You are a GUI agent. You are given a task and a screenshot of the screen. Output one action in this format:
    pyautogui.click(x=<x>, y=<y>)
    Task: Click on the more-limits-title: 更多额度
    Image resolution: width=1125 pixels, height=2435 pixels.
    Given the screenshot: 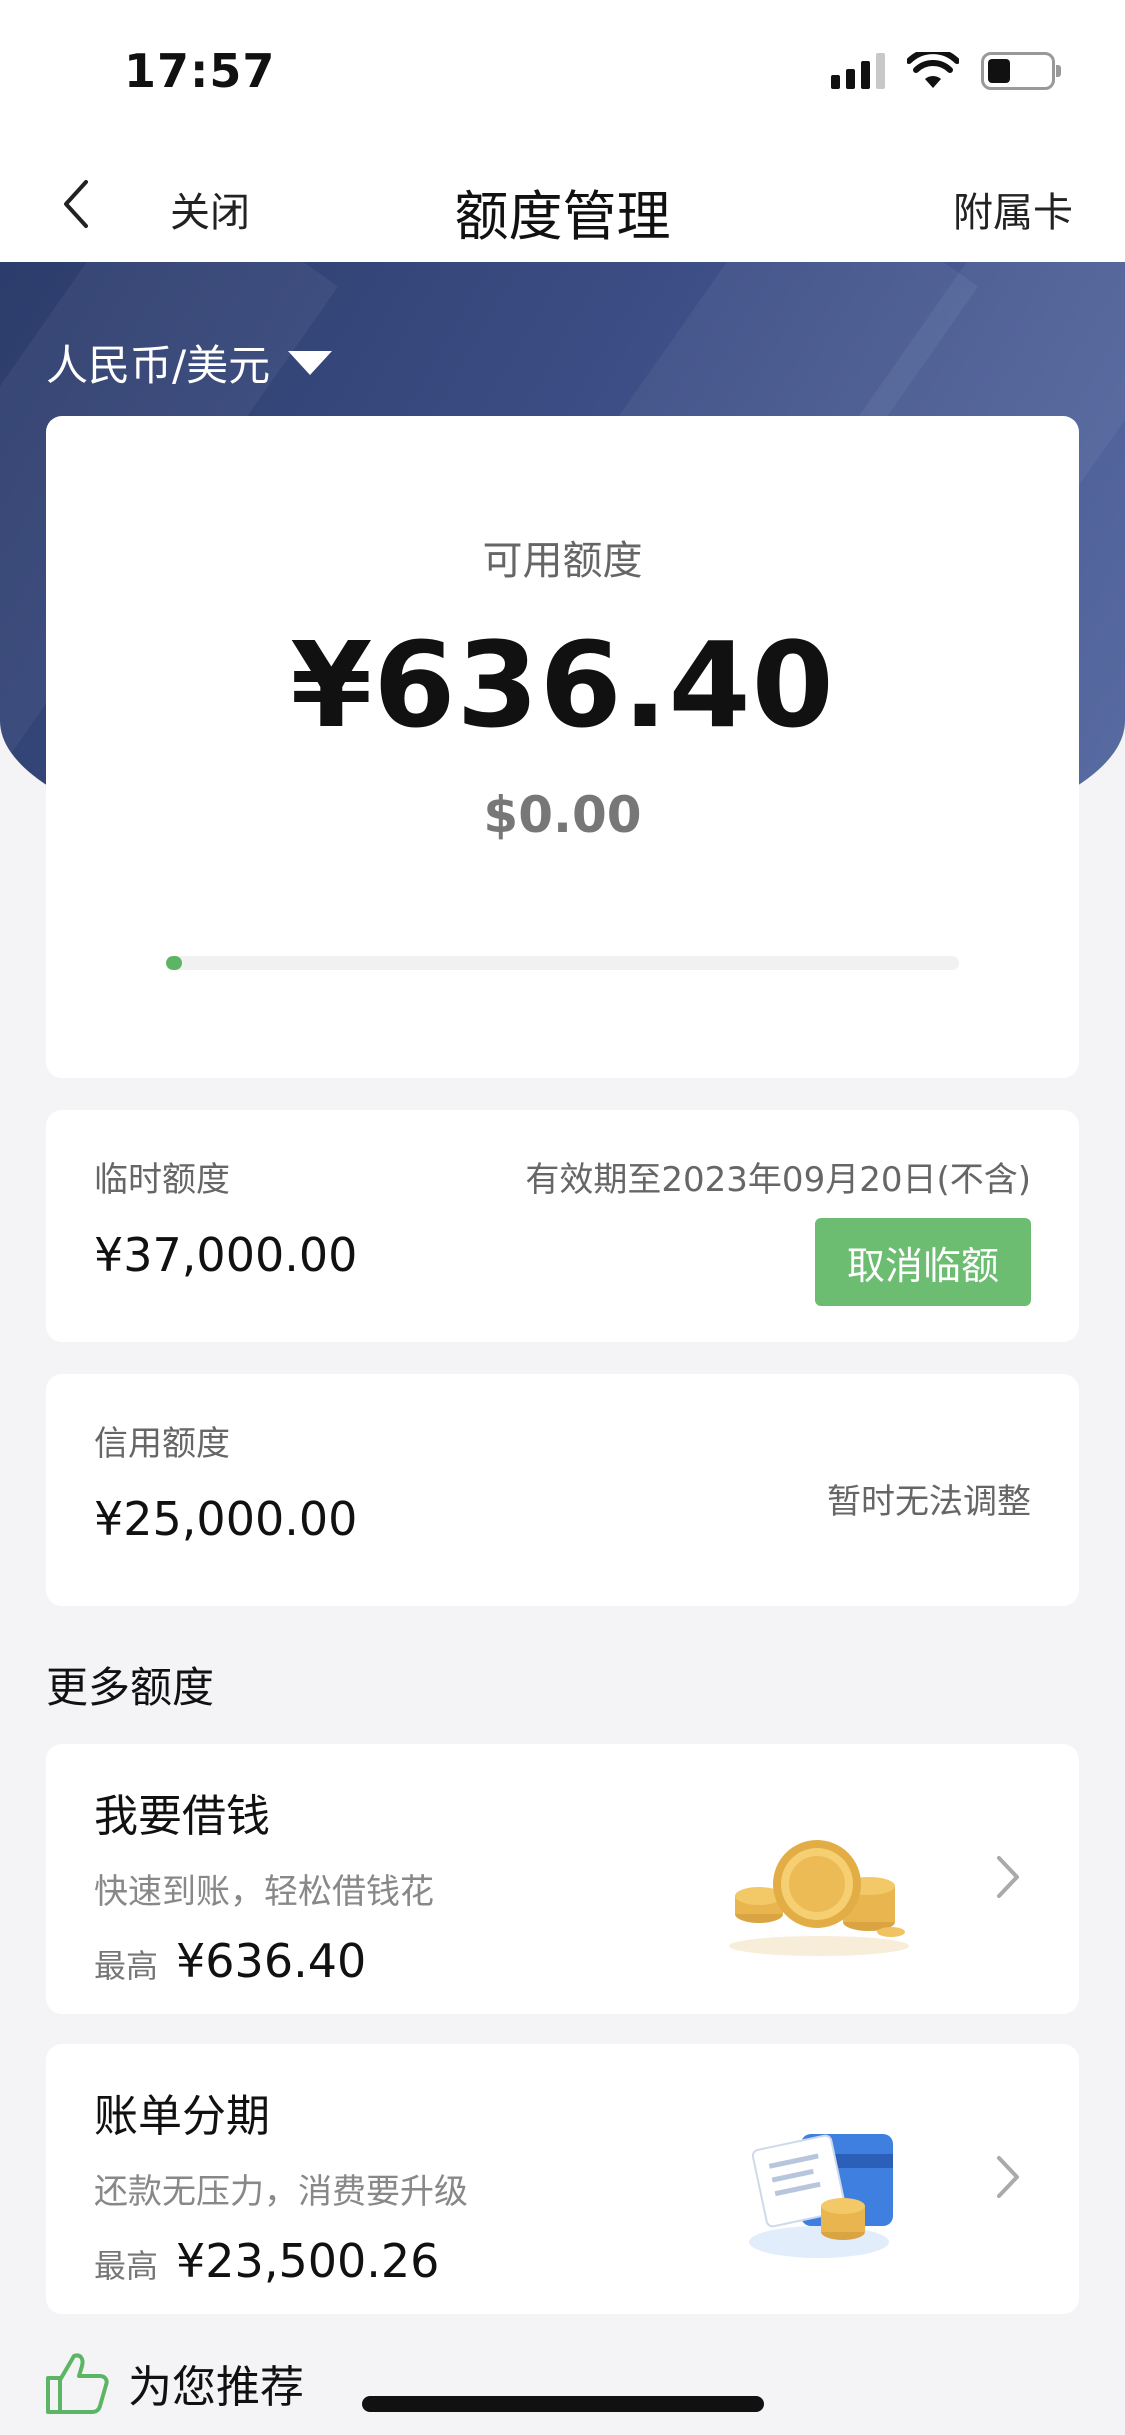 What is the action you would take?
    pyautogui.click(x=130, y=1687)
    